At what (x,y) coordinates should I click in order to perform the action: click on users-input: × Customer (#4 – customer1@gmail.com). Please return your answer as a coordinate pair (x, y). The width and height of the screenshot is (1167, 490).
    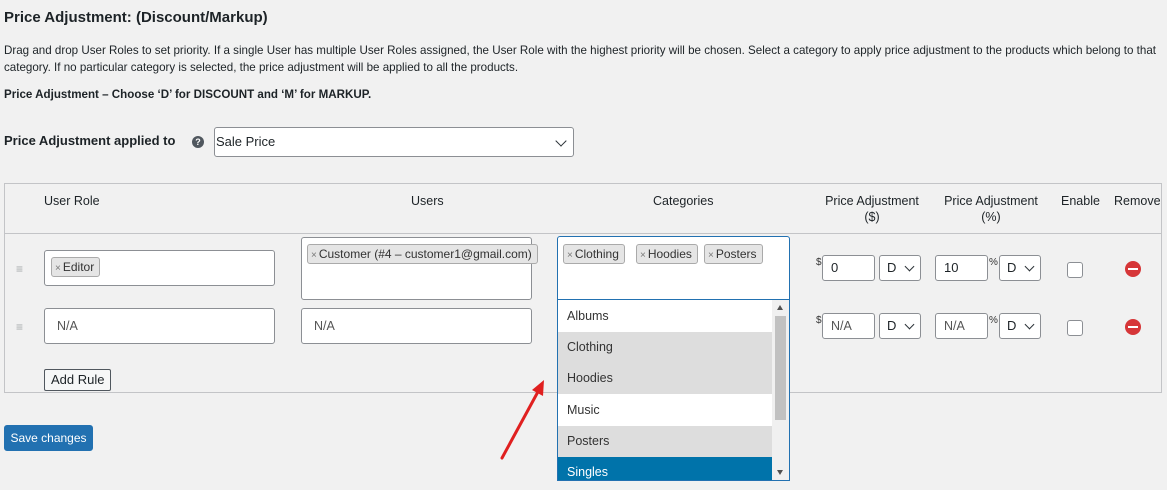
    Looking at the image, I should click on (419, 268).